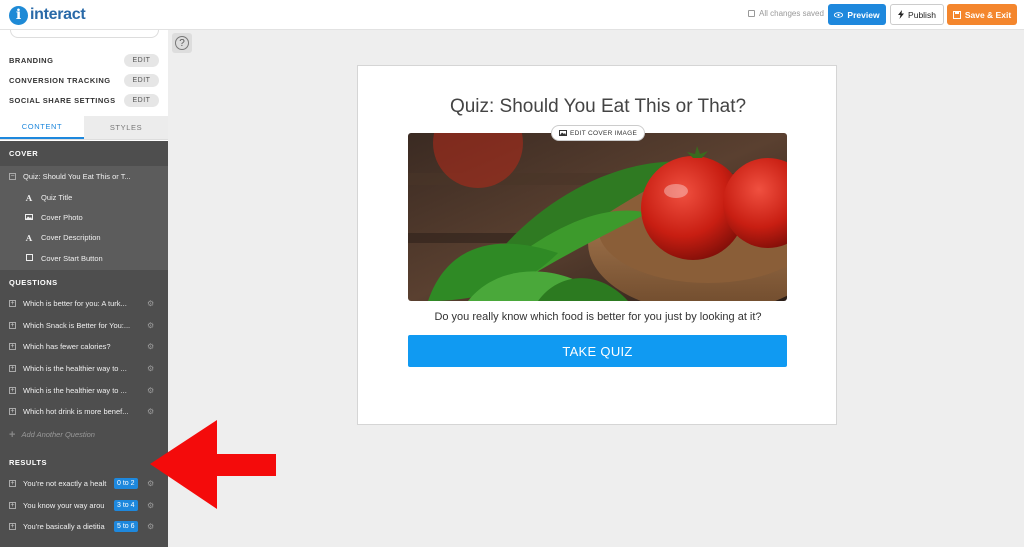  Describe the element at coordinates (126, 505) in the screenshot. I see `result-range-badge: 3 to 4` at that location.